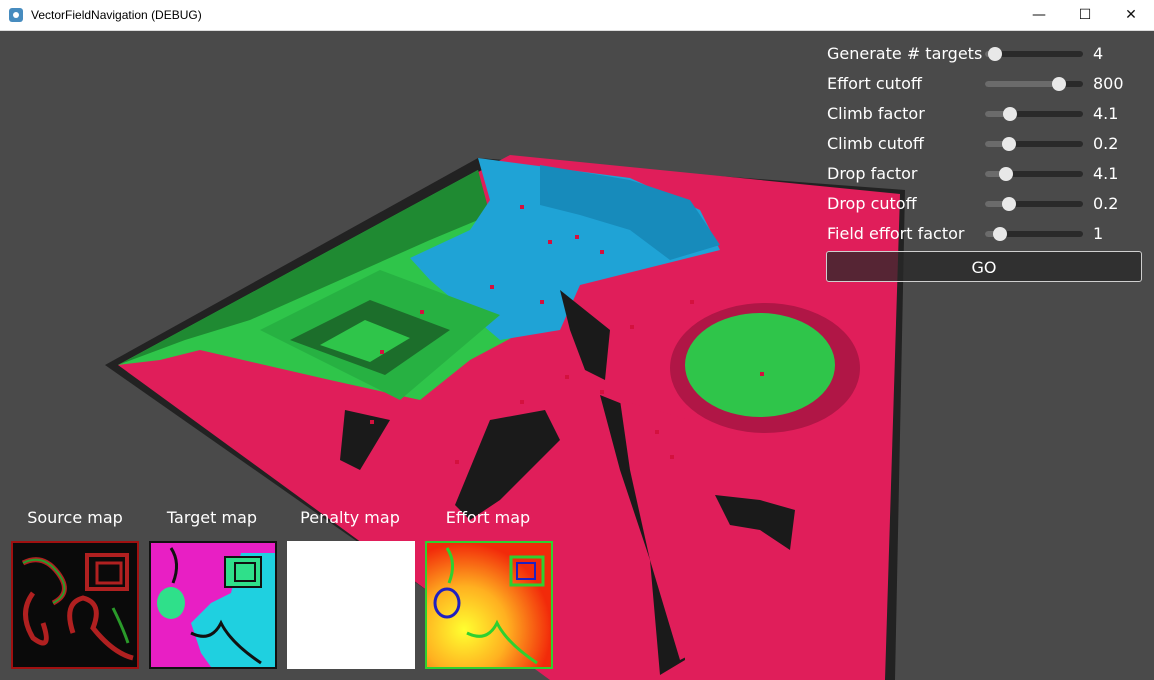 Image resolution: width=1154 pixels, height=680 pixels. Describe the element at coordinates (489, 605) in the screenshot. I see `effort-map-image` at that location.